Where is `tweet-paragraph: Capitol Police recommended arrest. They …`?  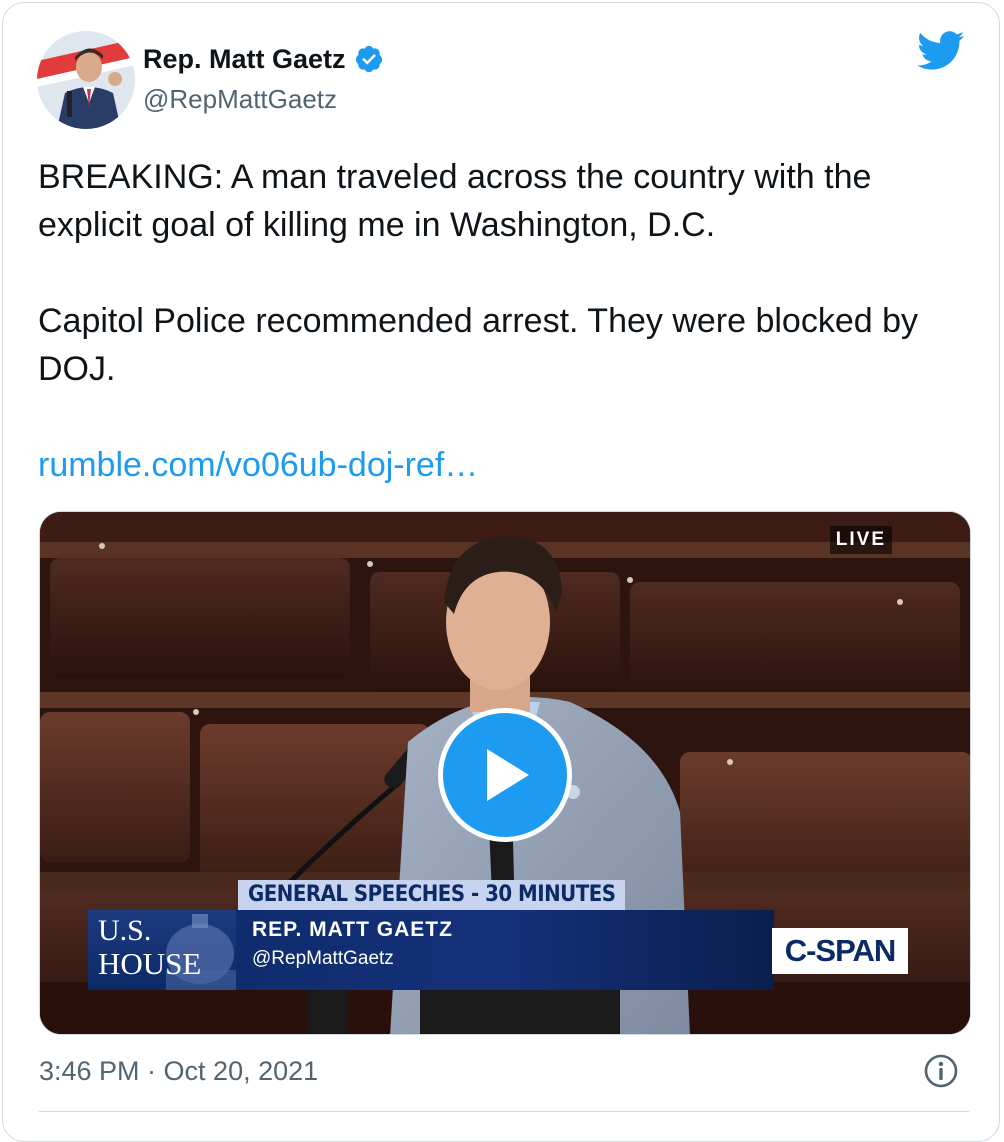 tweet-paragraph: Capitol Police recommended arrest. They … is located at coordinates (478, 345).